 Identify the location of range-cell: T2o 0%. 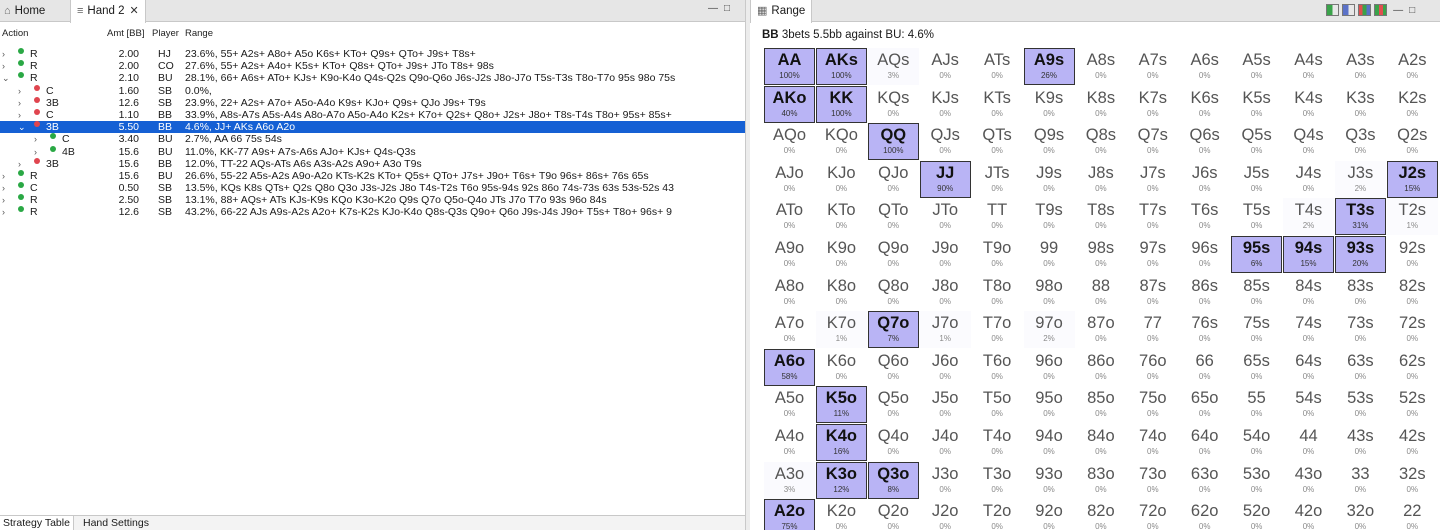
(997, 514).